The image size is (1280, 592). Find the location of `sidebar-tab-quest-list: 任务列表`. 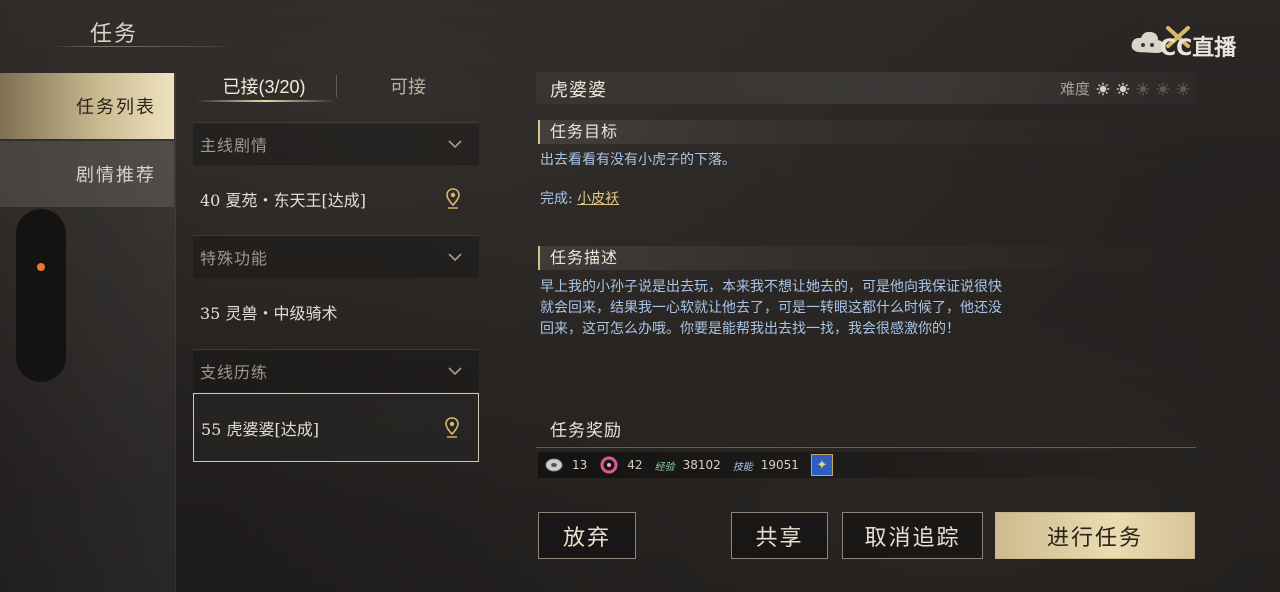

sidebar-tab-quest-list: 任务列表 is located at coordinates (87, 106).